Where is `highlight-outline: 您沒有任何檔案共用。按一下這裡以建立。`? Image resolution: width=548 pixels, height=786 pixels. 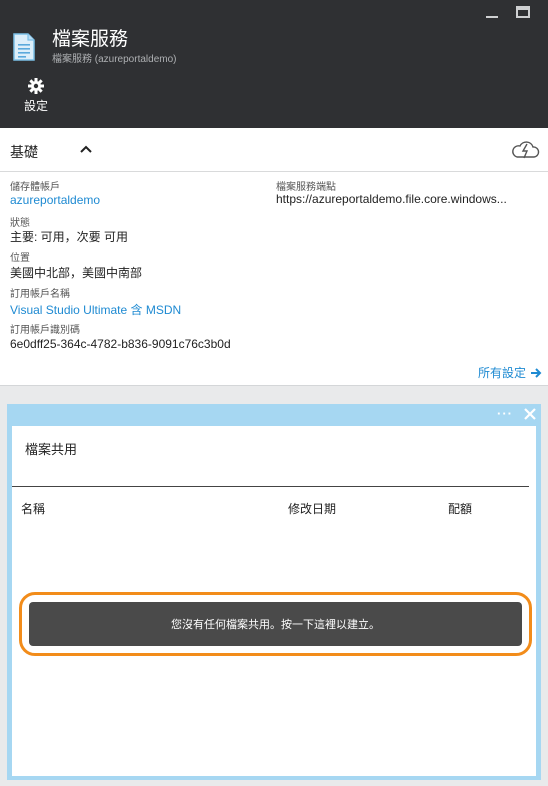
highlight-outline: 您沒有任何檔案共用。按一下這裡以建立。 is located at coordinates (275, 624).